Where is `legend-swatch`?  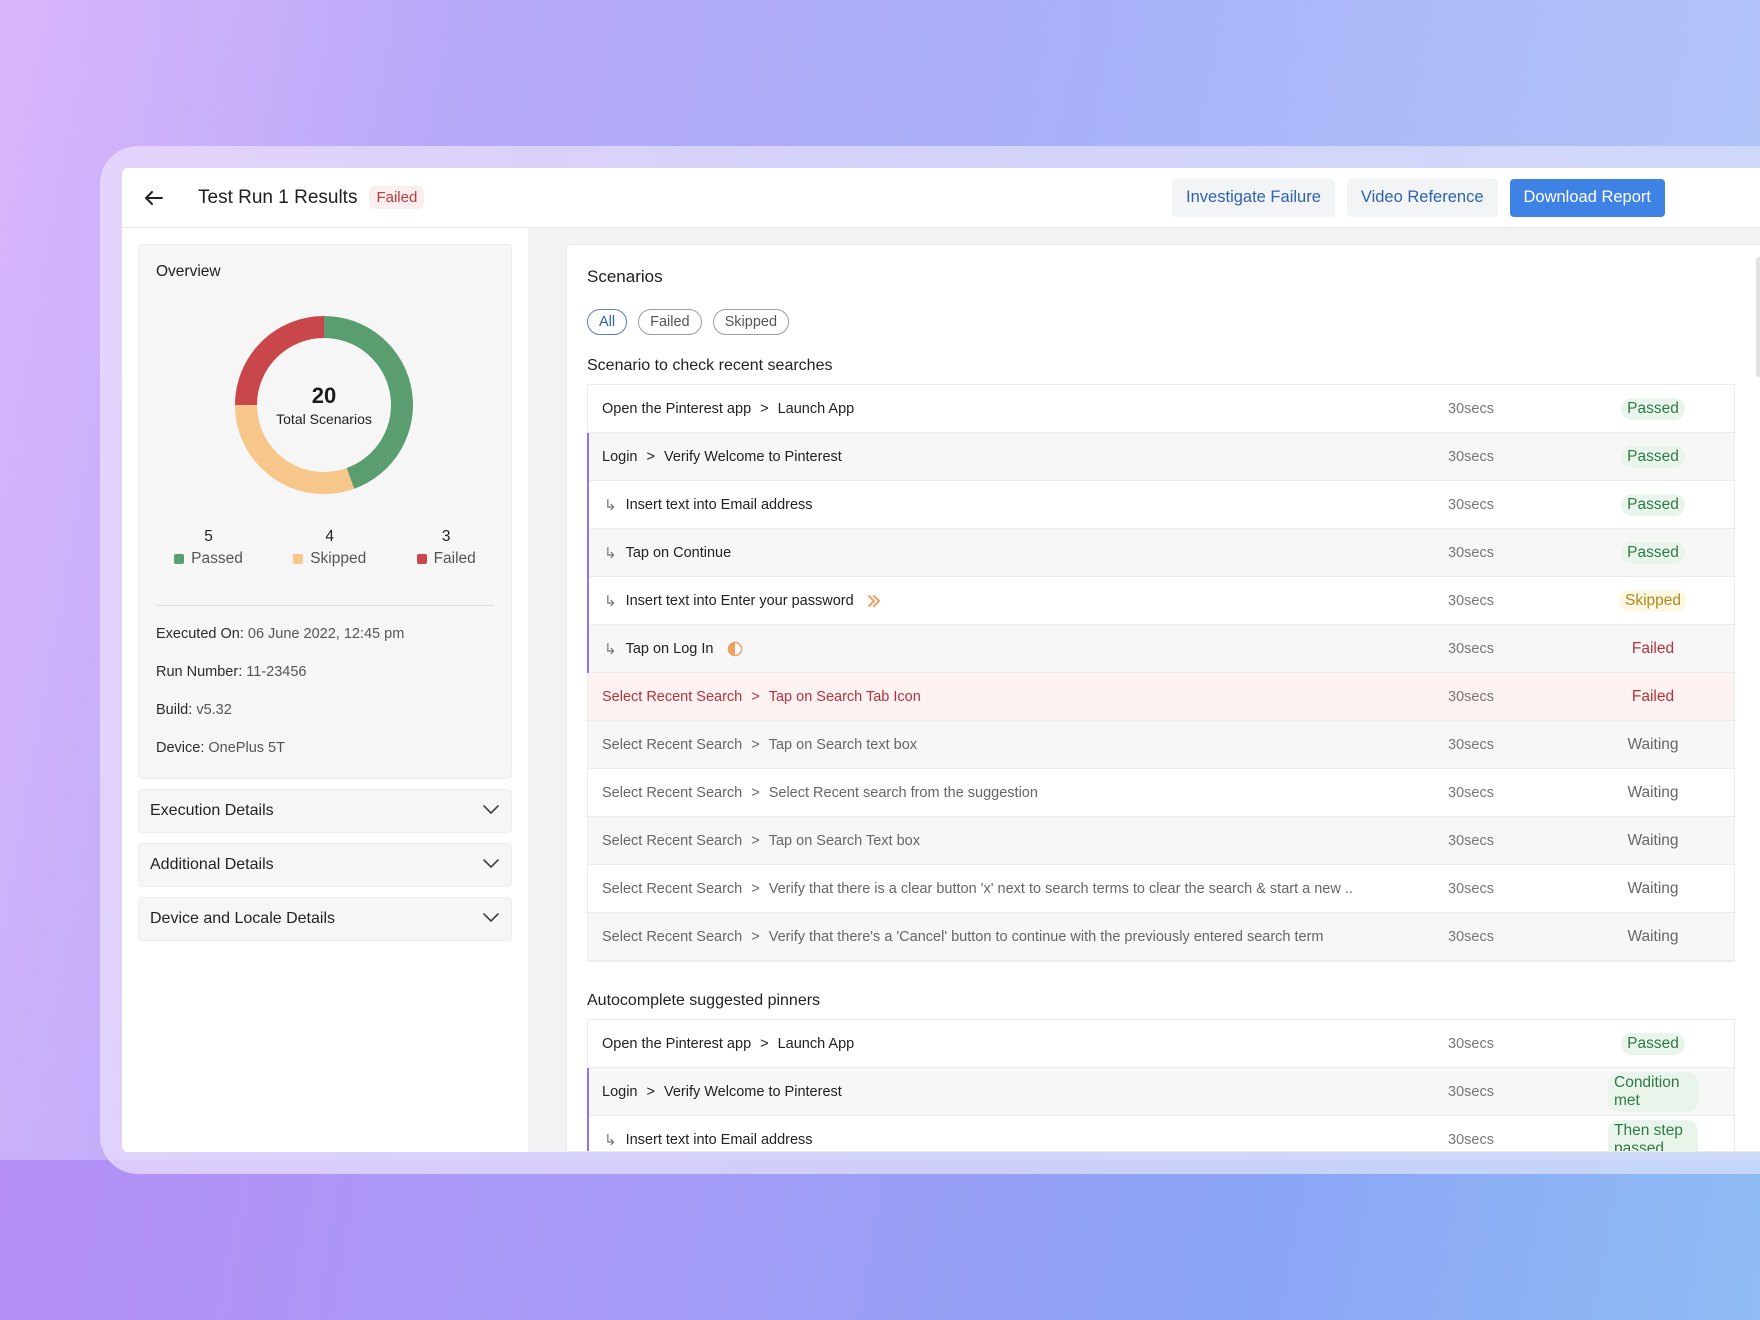 legend-swatch is located at coordinates (179, 559).